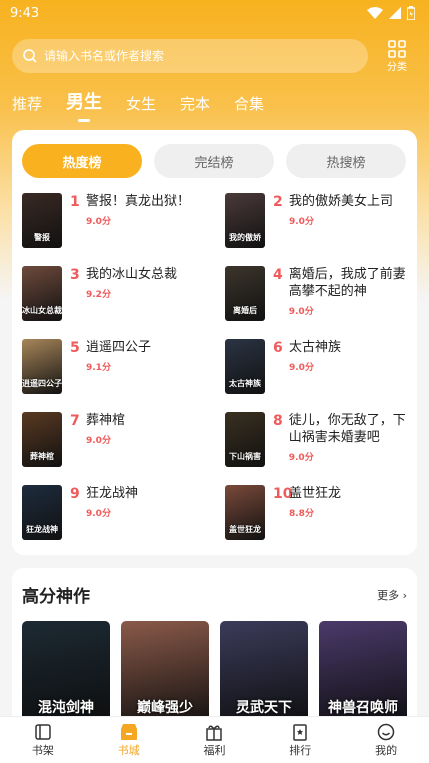 The image size is (429, 763). Describe the element at coordinates (42, 439) in the screenshot. I see `book-cover: 葬神棺` at that location.